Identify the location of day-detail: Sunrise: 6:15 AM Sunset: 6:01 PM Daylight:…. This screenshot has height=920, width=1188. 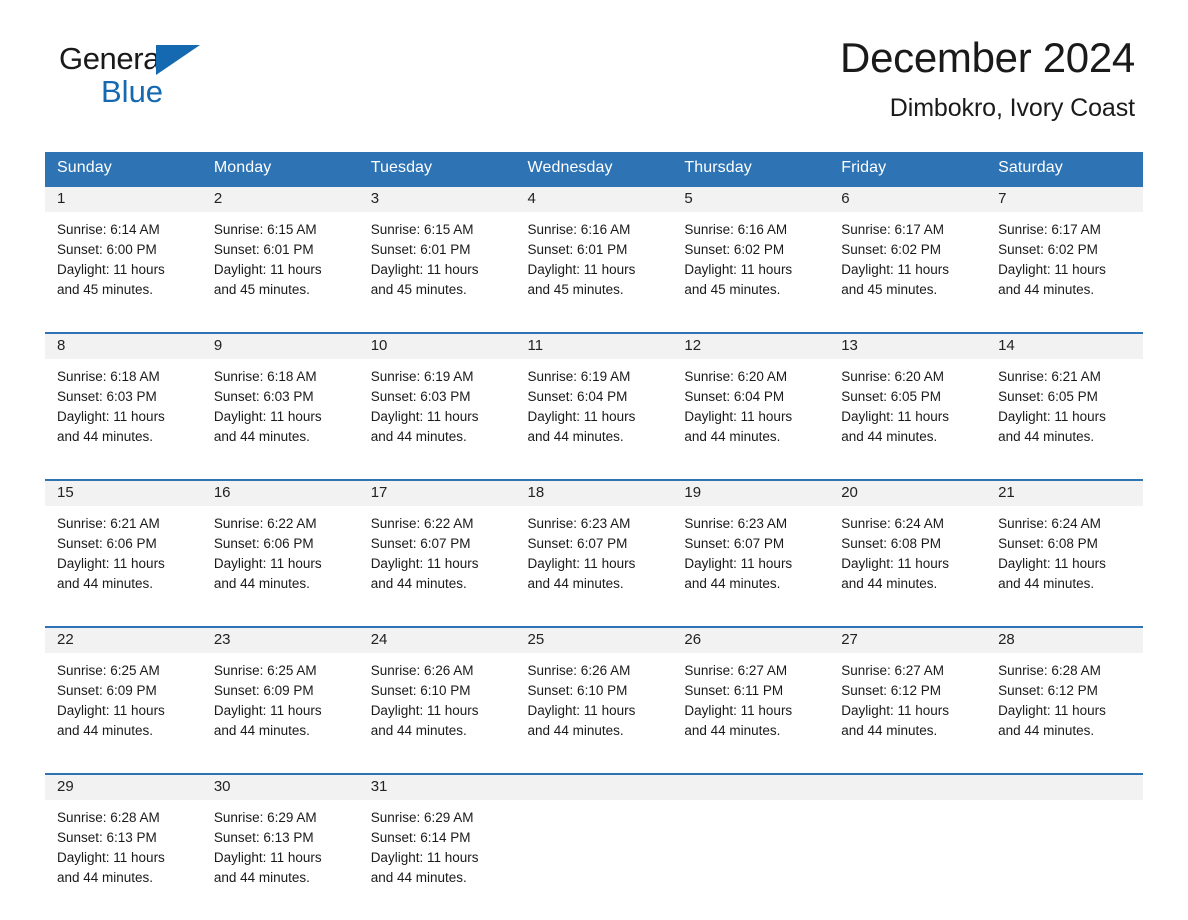
(280, 256).